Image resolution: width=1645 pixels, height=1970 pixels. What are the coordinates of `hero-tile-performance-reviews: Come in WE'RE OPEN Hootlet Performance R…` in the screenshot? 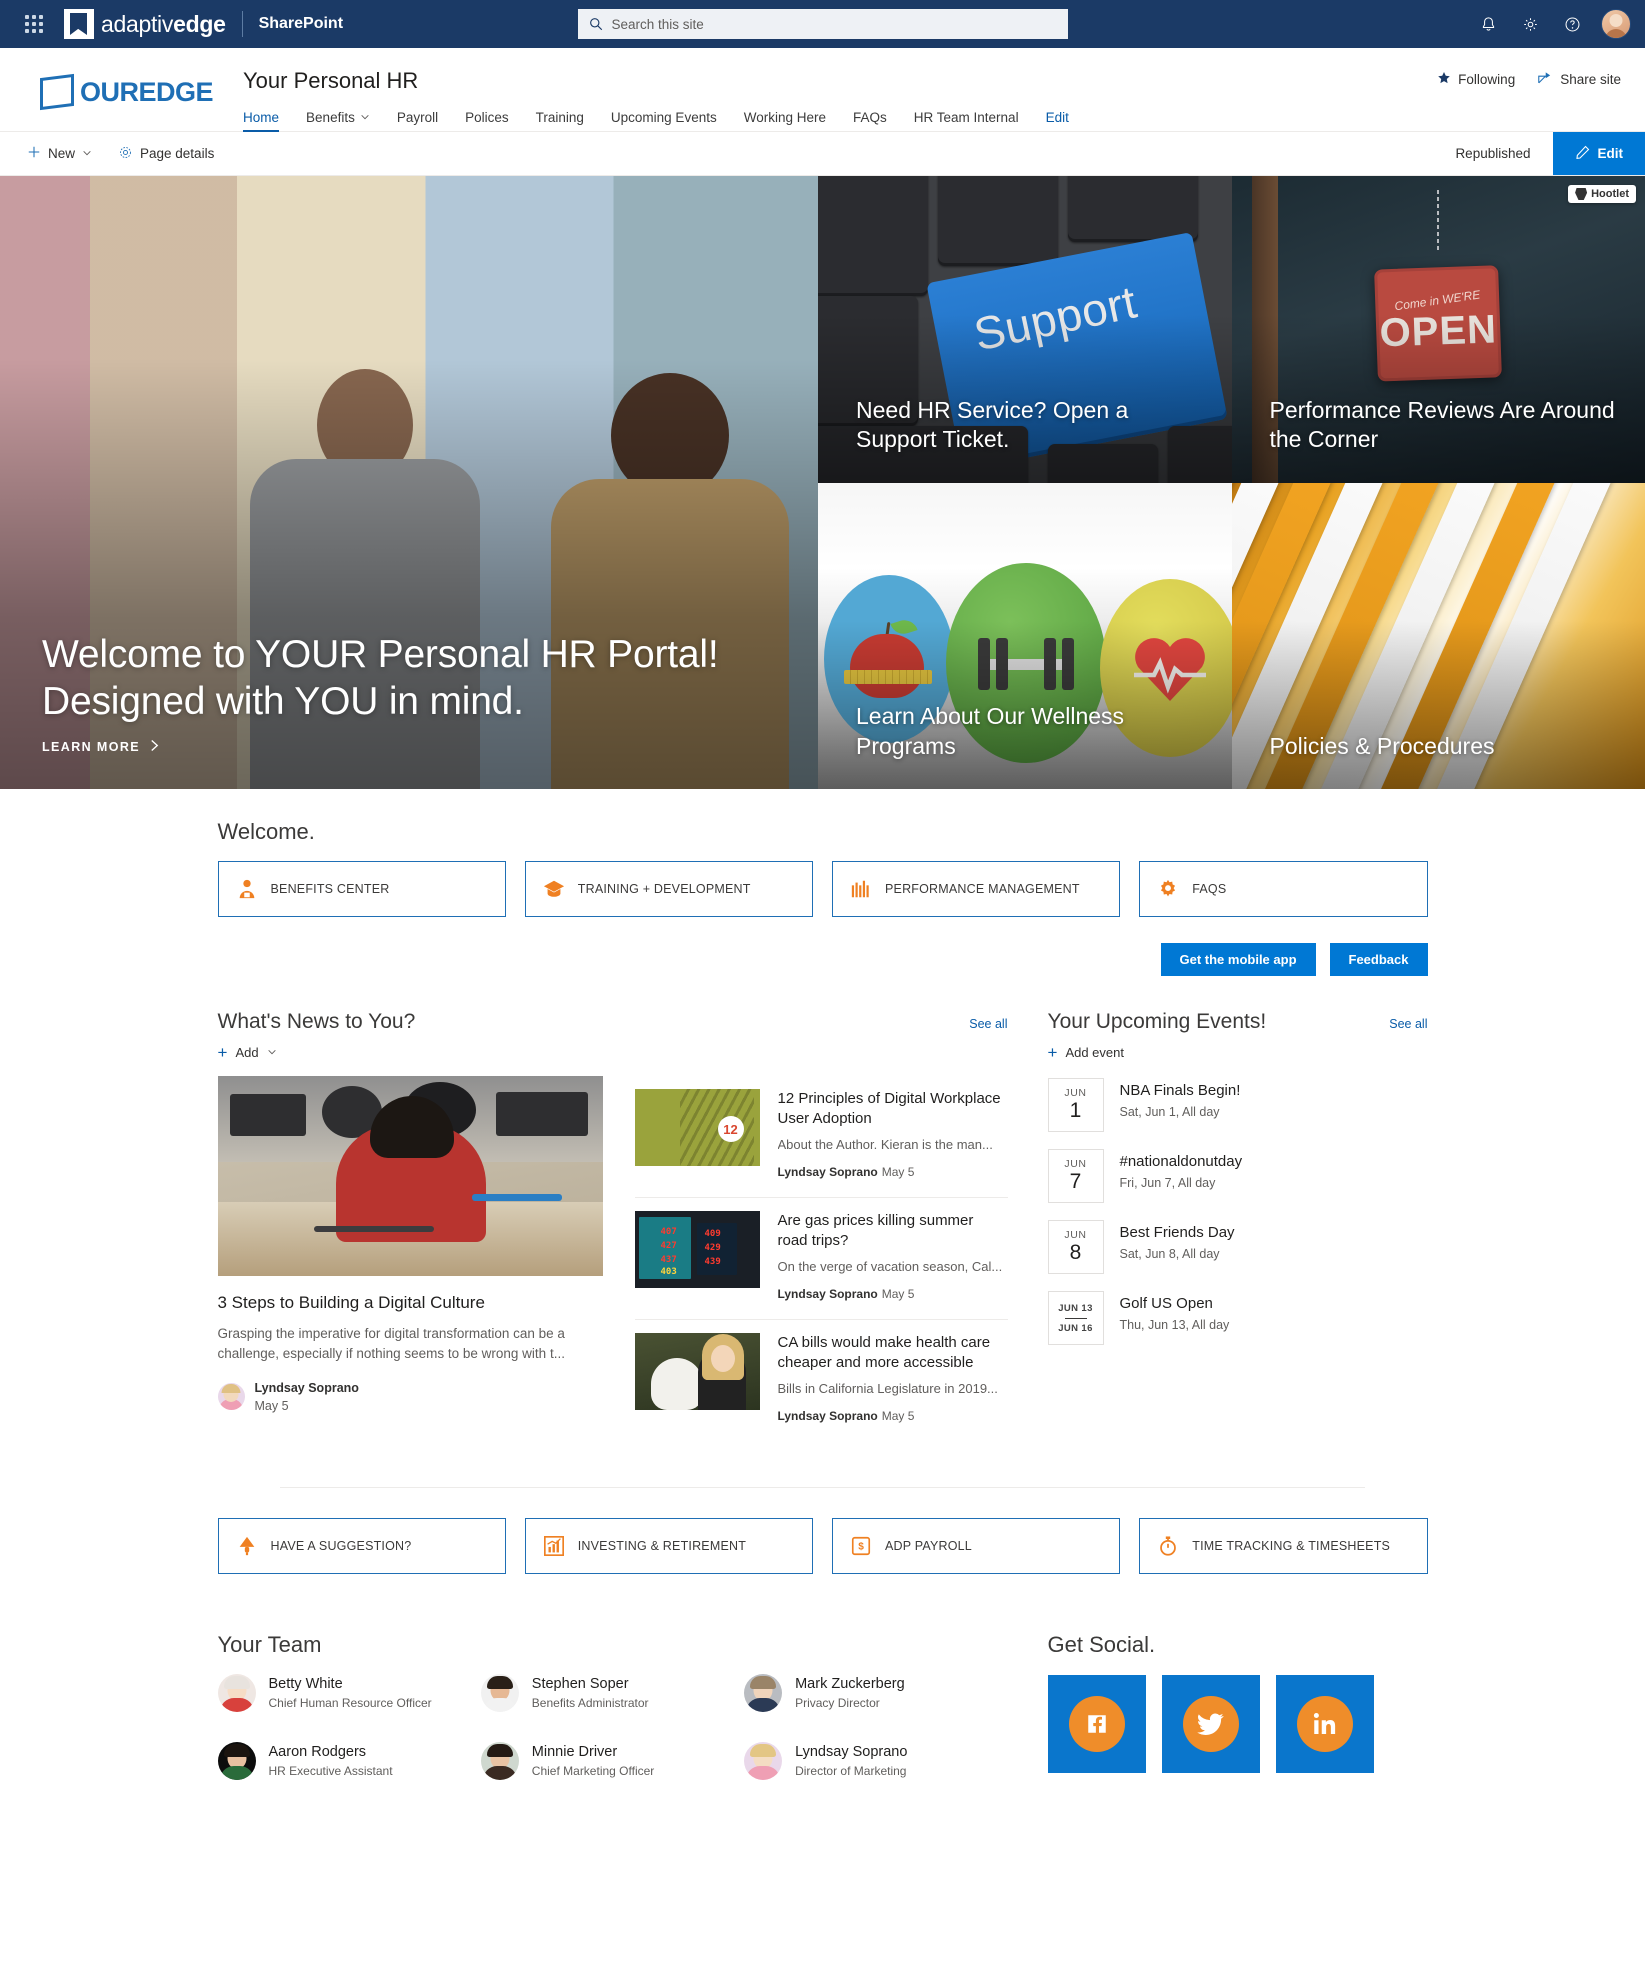 It's located at (1438, 329).